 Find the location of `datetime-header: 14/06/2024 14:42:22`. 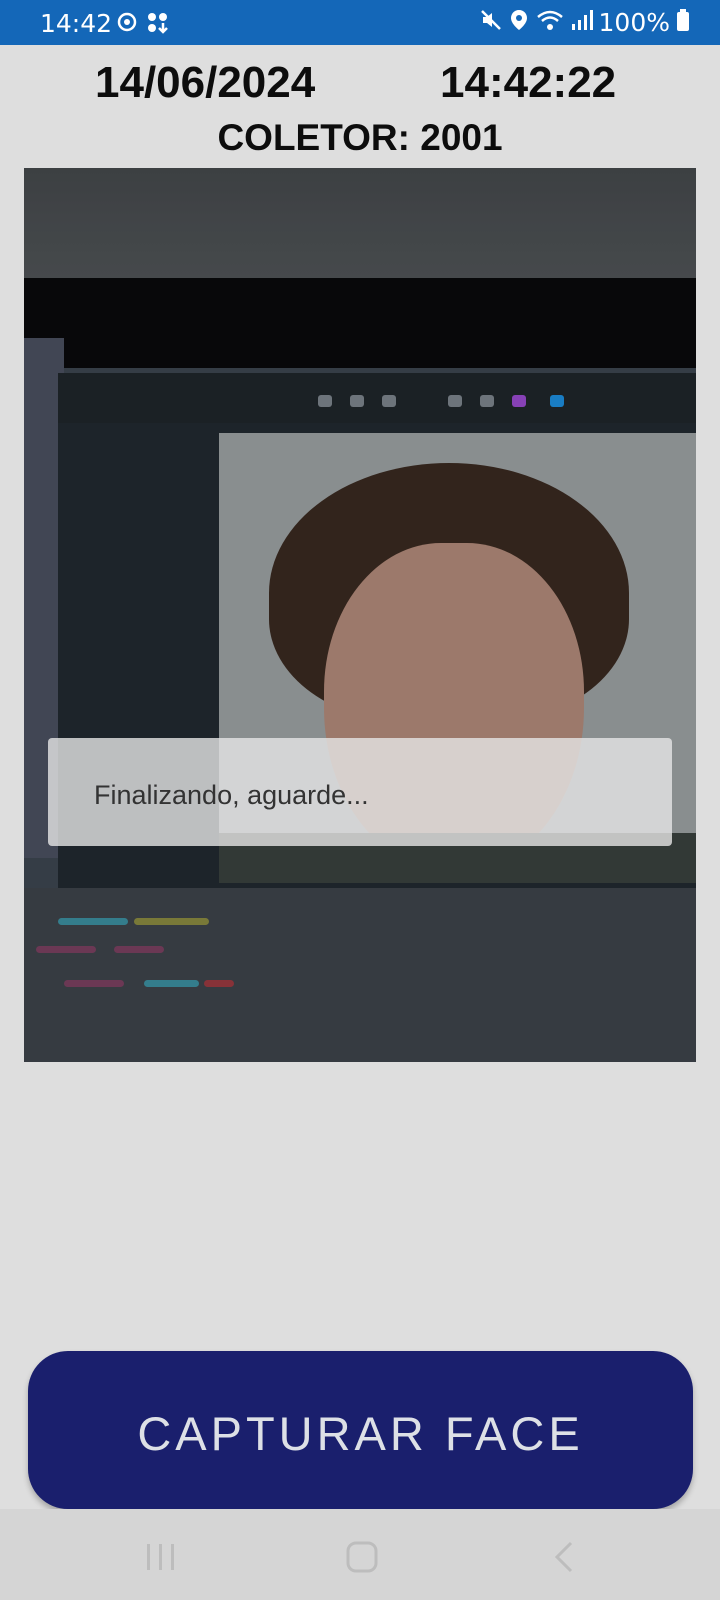

datetime-header: 14/06/2024 14:42:22 is located at coordinates (360, 83).